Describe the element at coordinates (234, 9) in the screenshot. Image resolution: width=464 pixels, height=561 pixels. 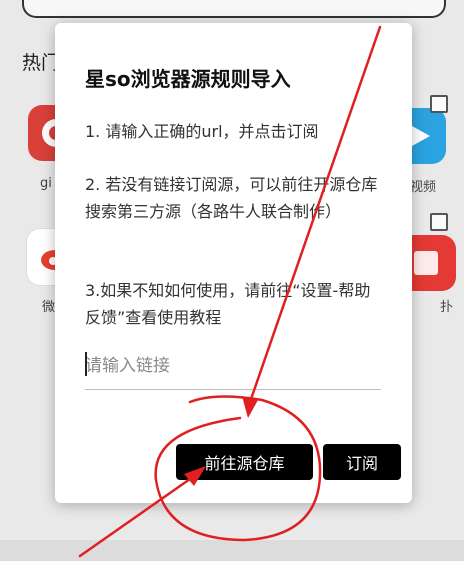
I see `search-bar` at that location.